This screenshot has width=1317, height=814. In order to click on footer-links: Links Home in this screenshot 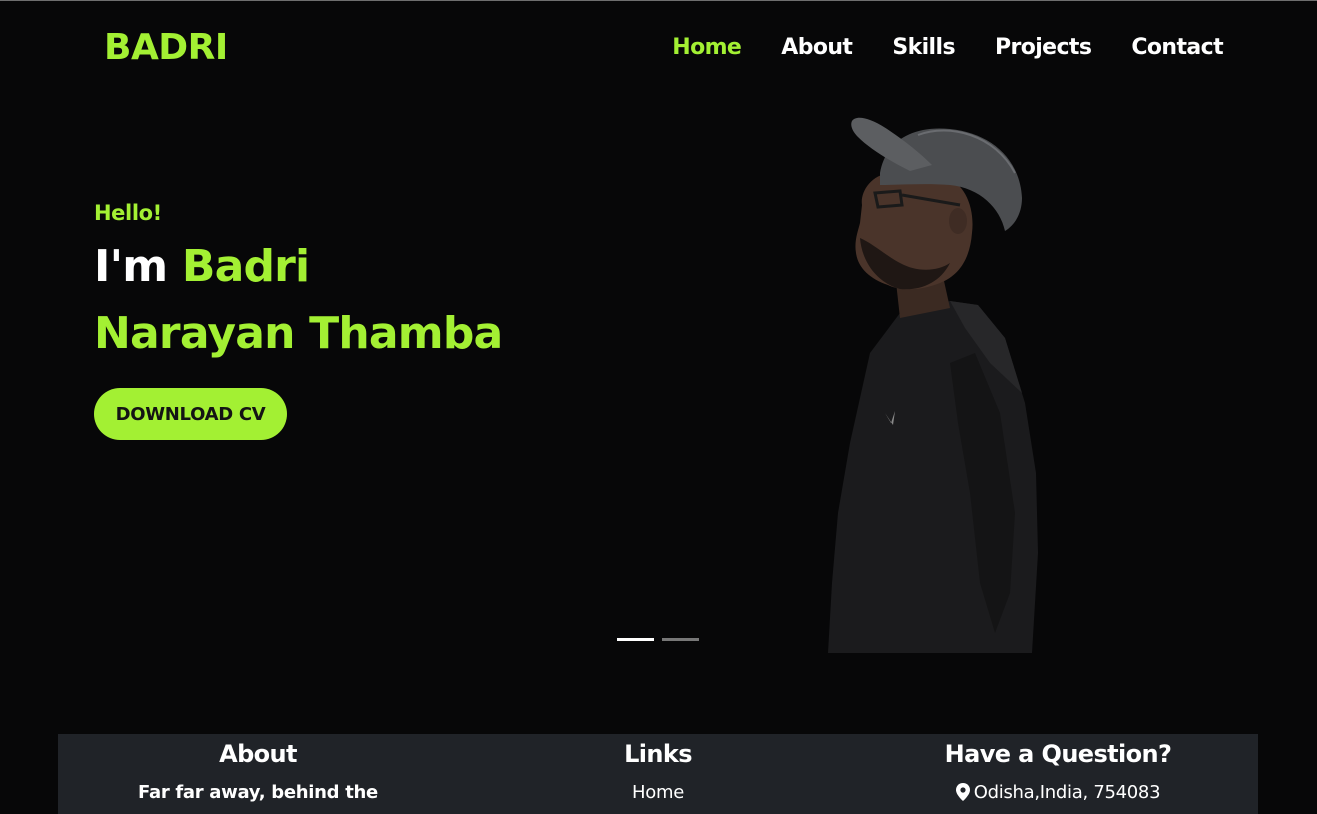, I will do `click(658, 768)`.